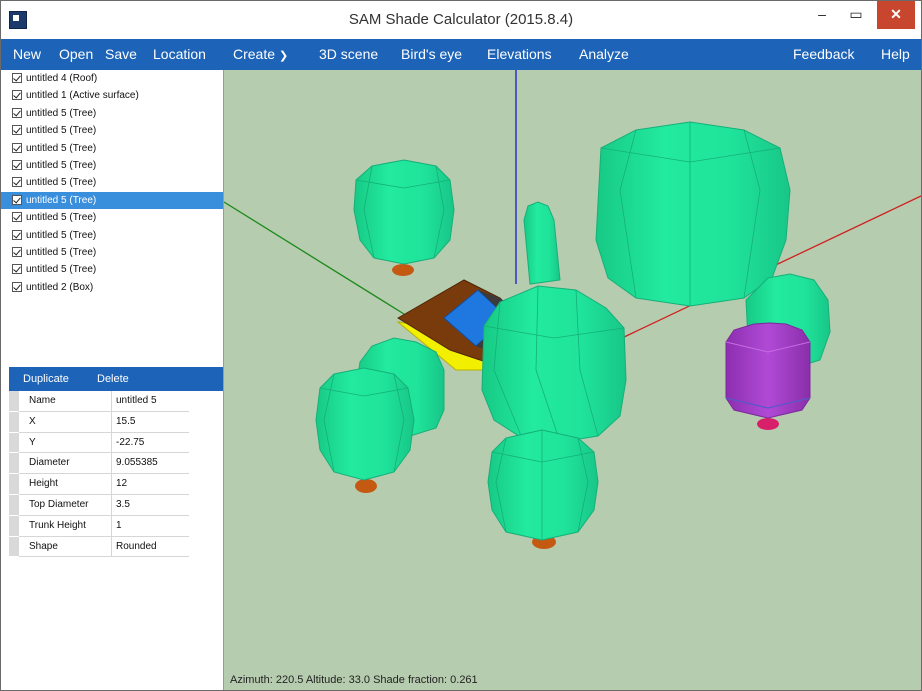  Describe the element at coordinates (431, 54) in the screenshot. I see `menu-birds-eye: Bird's eye` at that location.